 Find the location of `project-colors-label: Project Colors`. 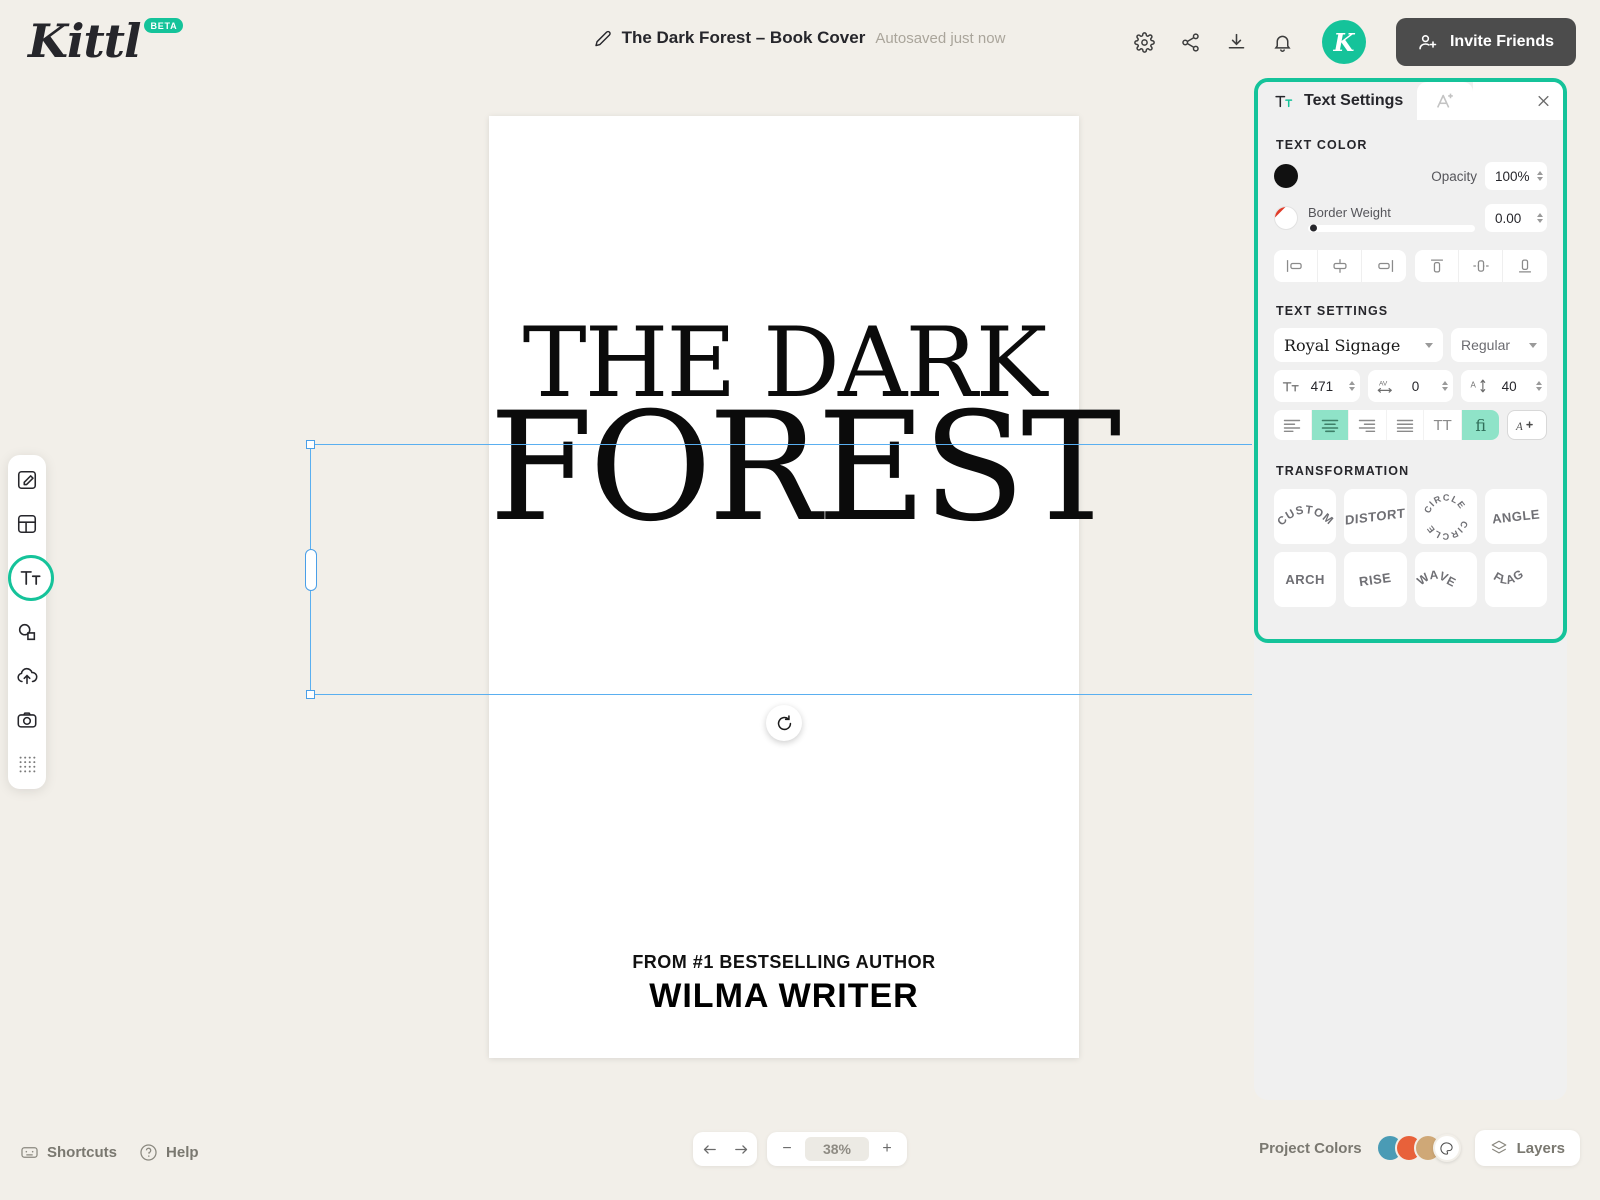

project-colors-label: Project Colors is located at coordinates (1310, 1148).